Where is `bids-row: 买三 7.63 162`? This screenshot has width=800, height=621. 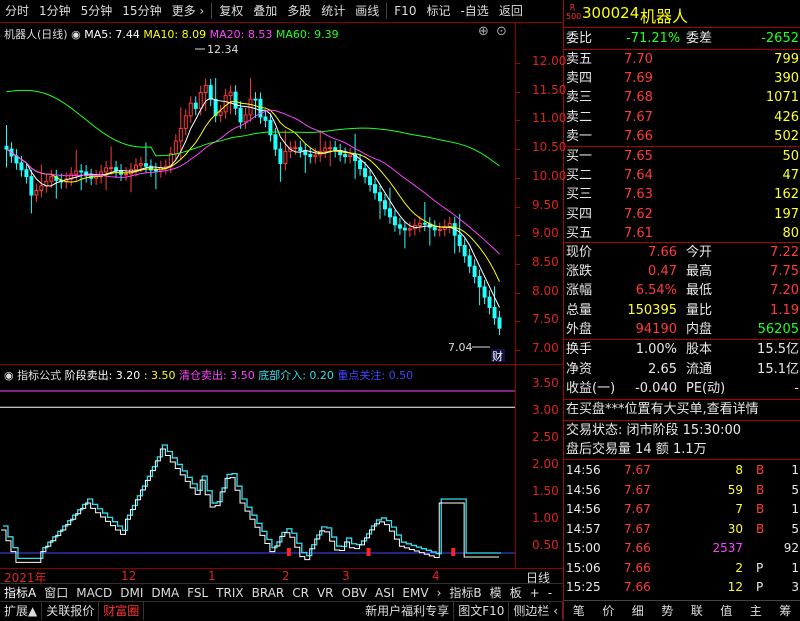
bids-row: 买三 7.63 162 is located at coordinates (682, 195).